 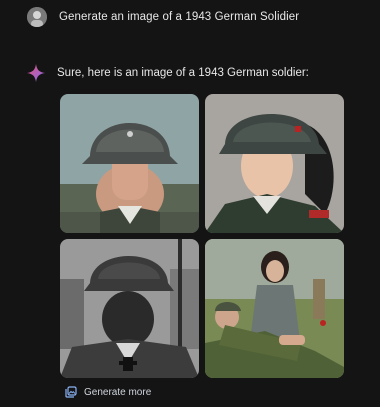 I want to click on sparkle-icon, so click(x=36, y=73).